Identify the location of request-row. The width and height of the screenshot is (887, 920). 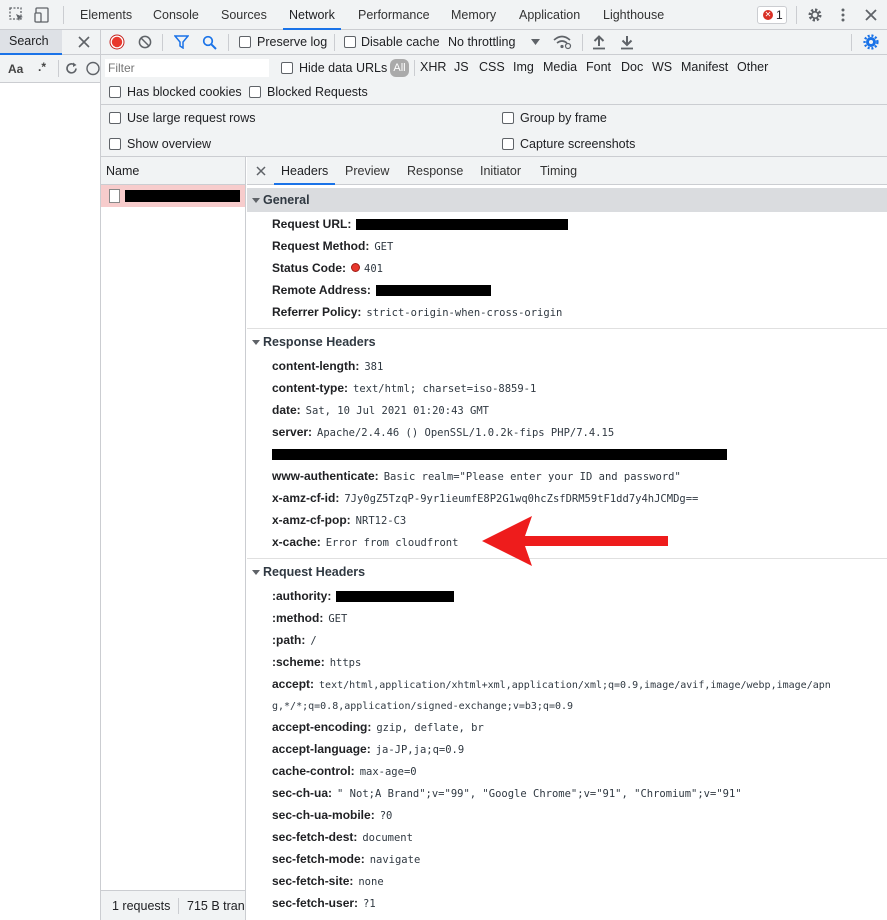
(173, 196).